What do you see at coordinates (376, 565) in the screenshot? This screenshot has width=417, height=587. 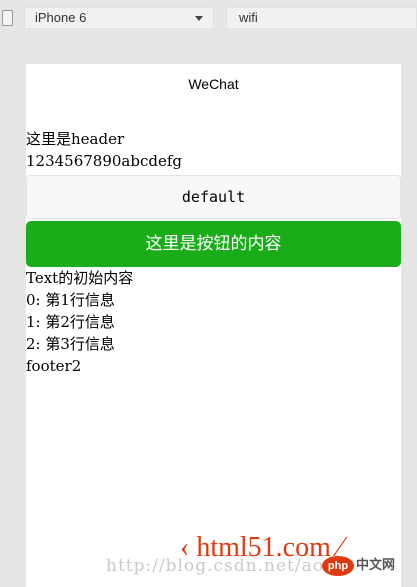 I see `php-site-text: 中文网` at bounding box center [376, 565].